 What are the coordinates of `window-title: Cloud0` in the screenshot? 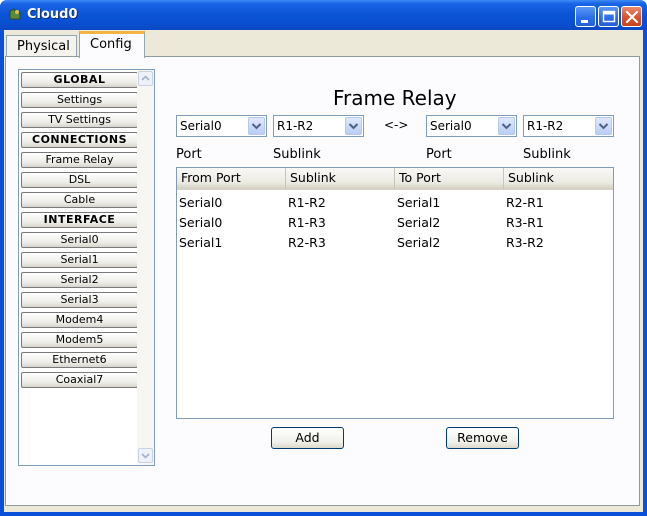 It's located at (52, 14).